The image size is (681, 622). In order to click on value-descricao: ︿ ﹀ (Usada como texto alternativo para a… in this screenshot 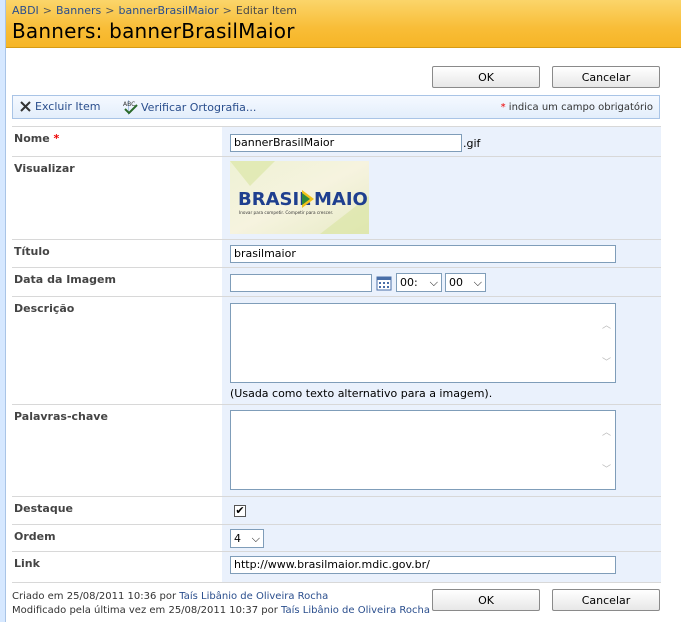, I will do `click(441, 351)`.